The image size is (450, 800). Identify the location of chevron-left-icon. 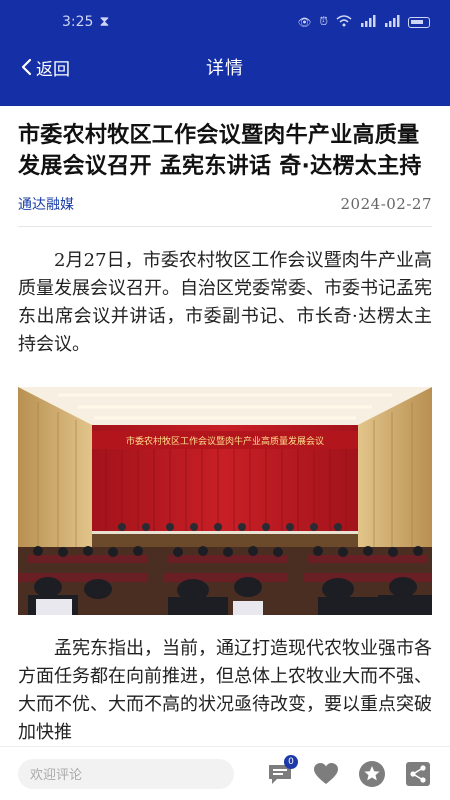
(26, 67).